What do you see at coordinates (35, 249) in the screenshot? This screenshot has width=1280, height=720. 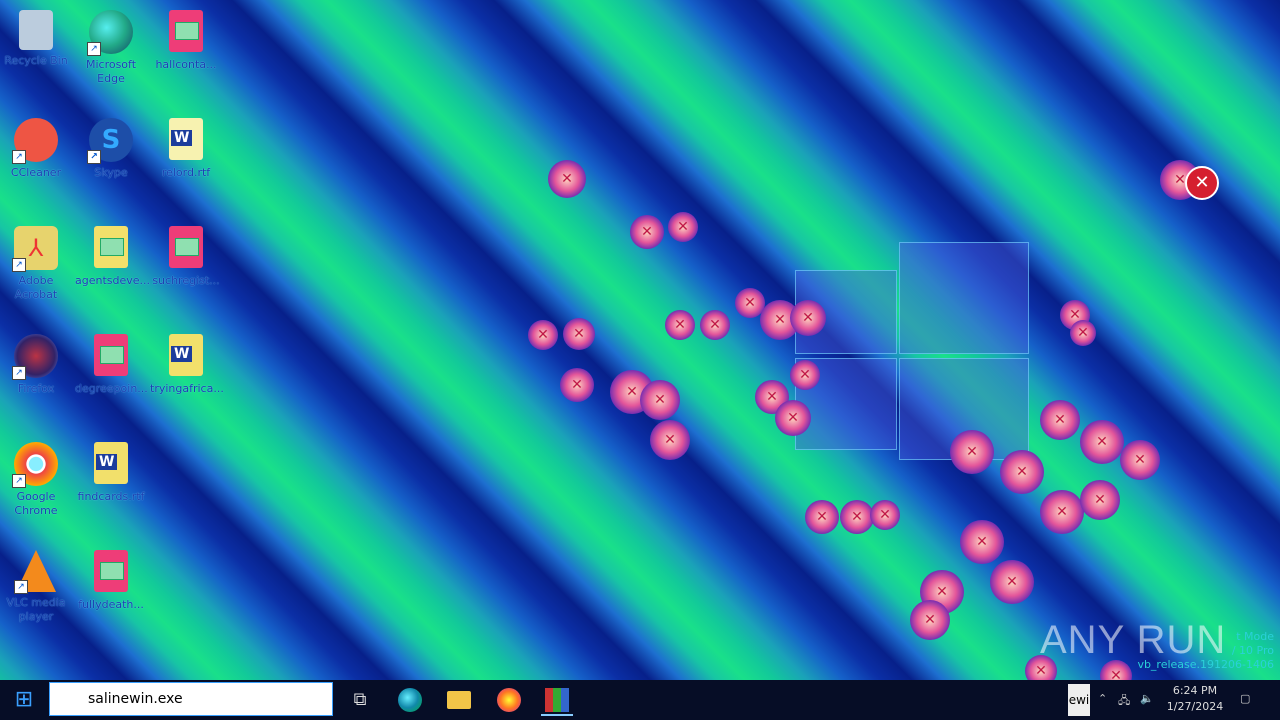 I see `acrobat-icon: ⅄ ↗` at bounding box center [35, 249].